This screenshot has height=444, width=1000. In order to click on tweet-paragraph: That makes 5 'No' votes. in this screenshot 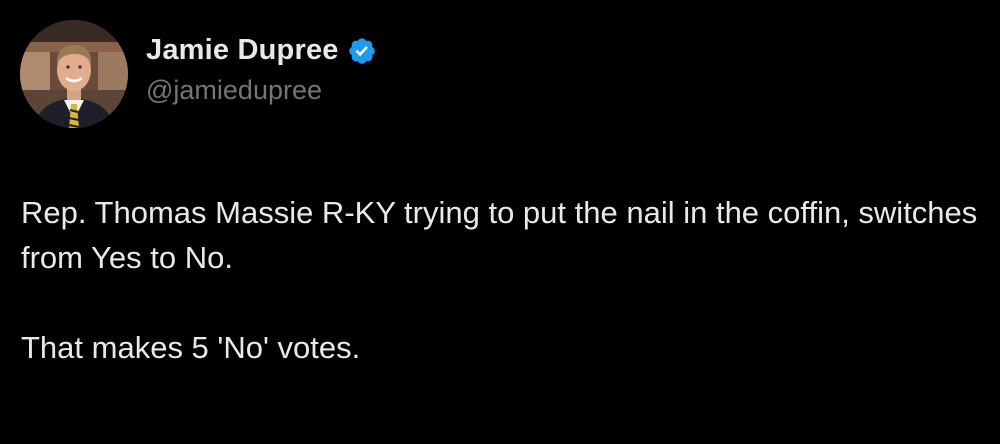, I will do `click(191, 347)`.